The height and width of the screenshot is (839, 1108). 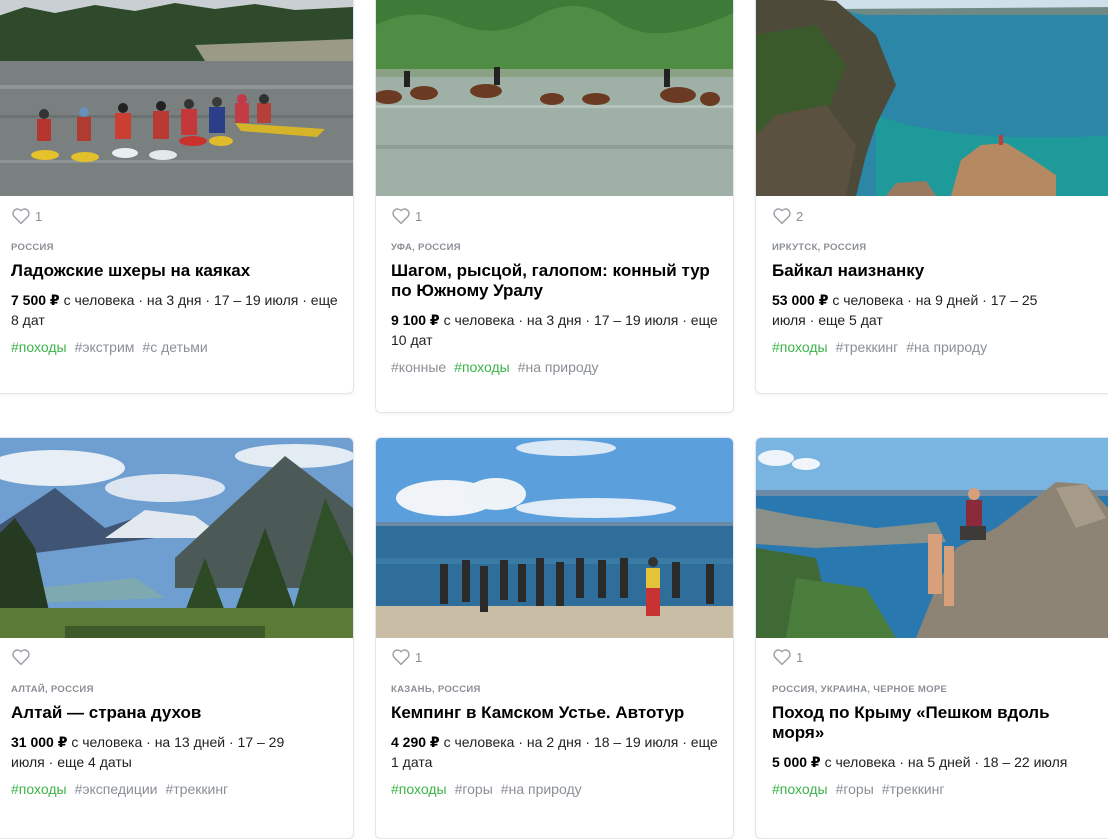 What do you see at coordinates (415, 320) in the screenshot?
I see `tour-price: 9 100 ₽` at bounding box center [415, 320].